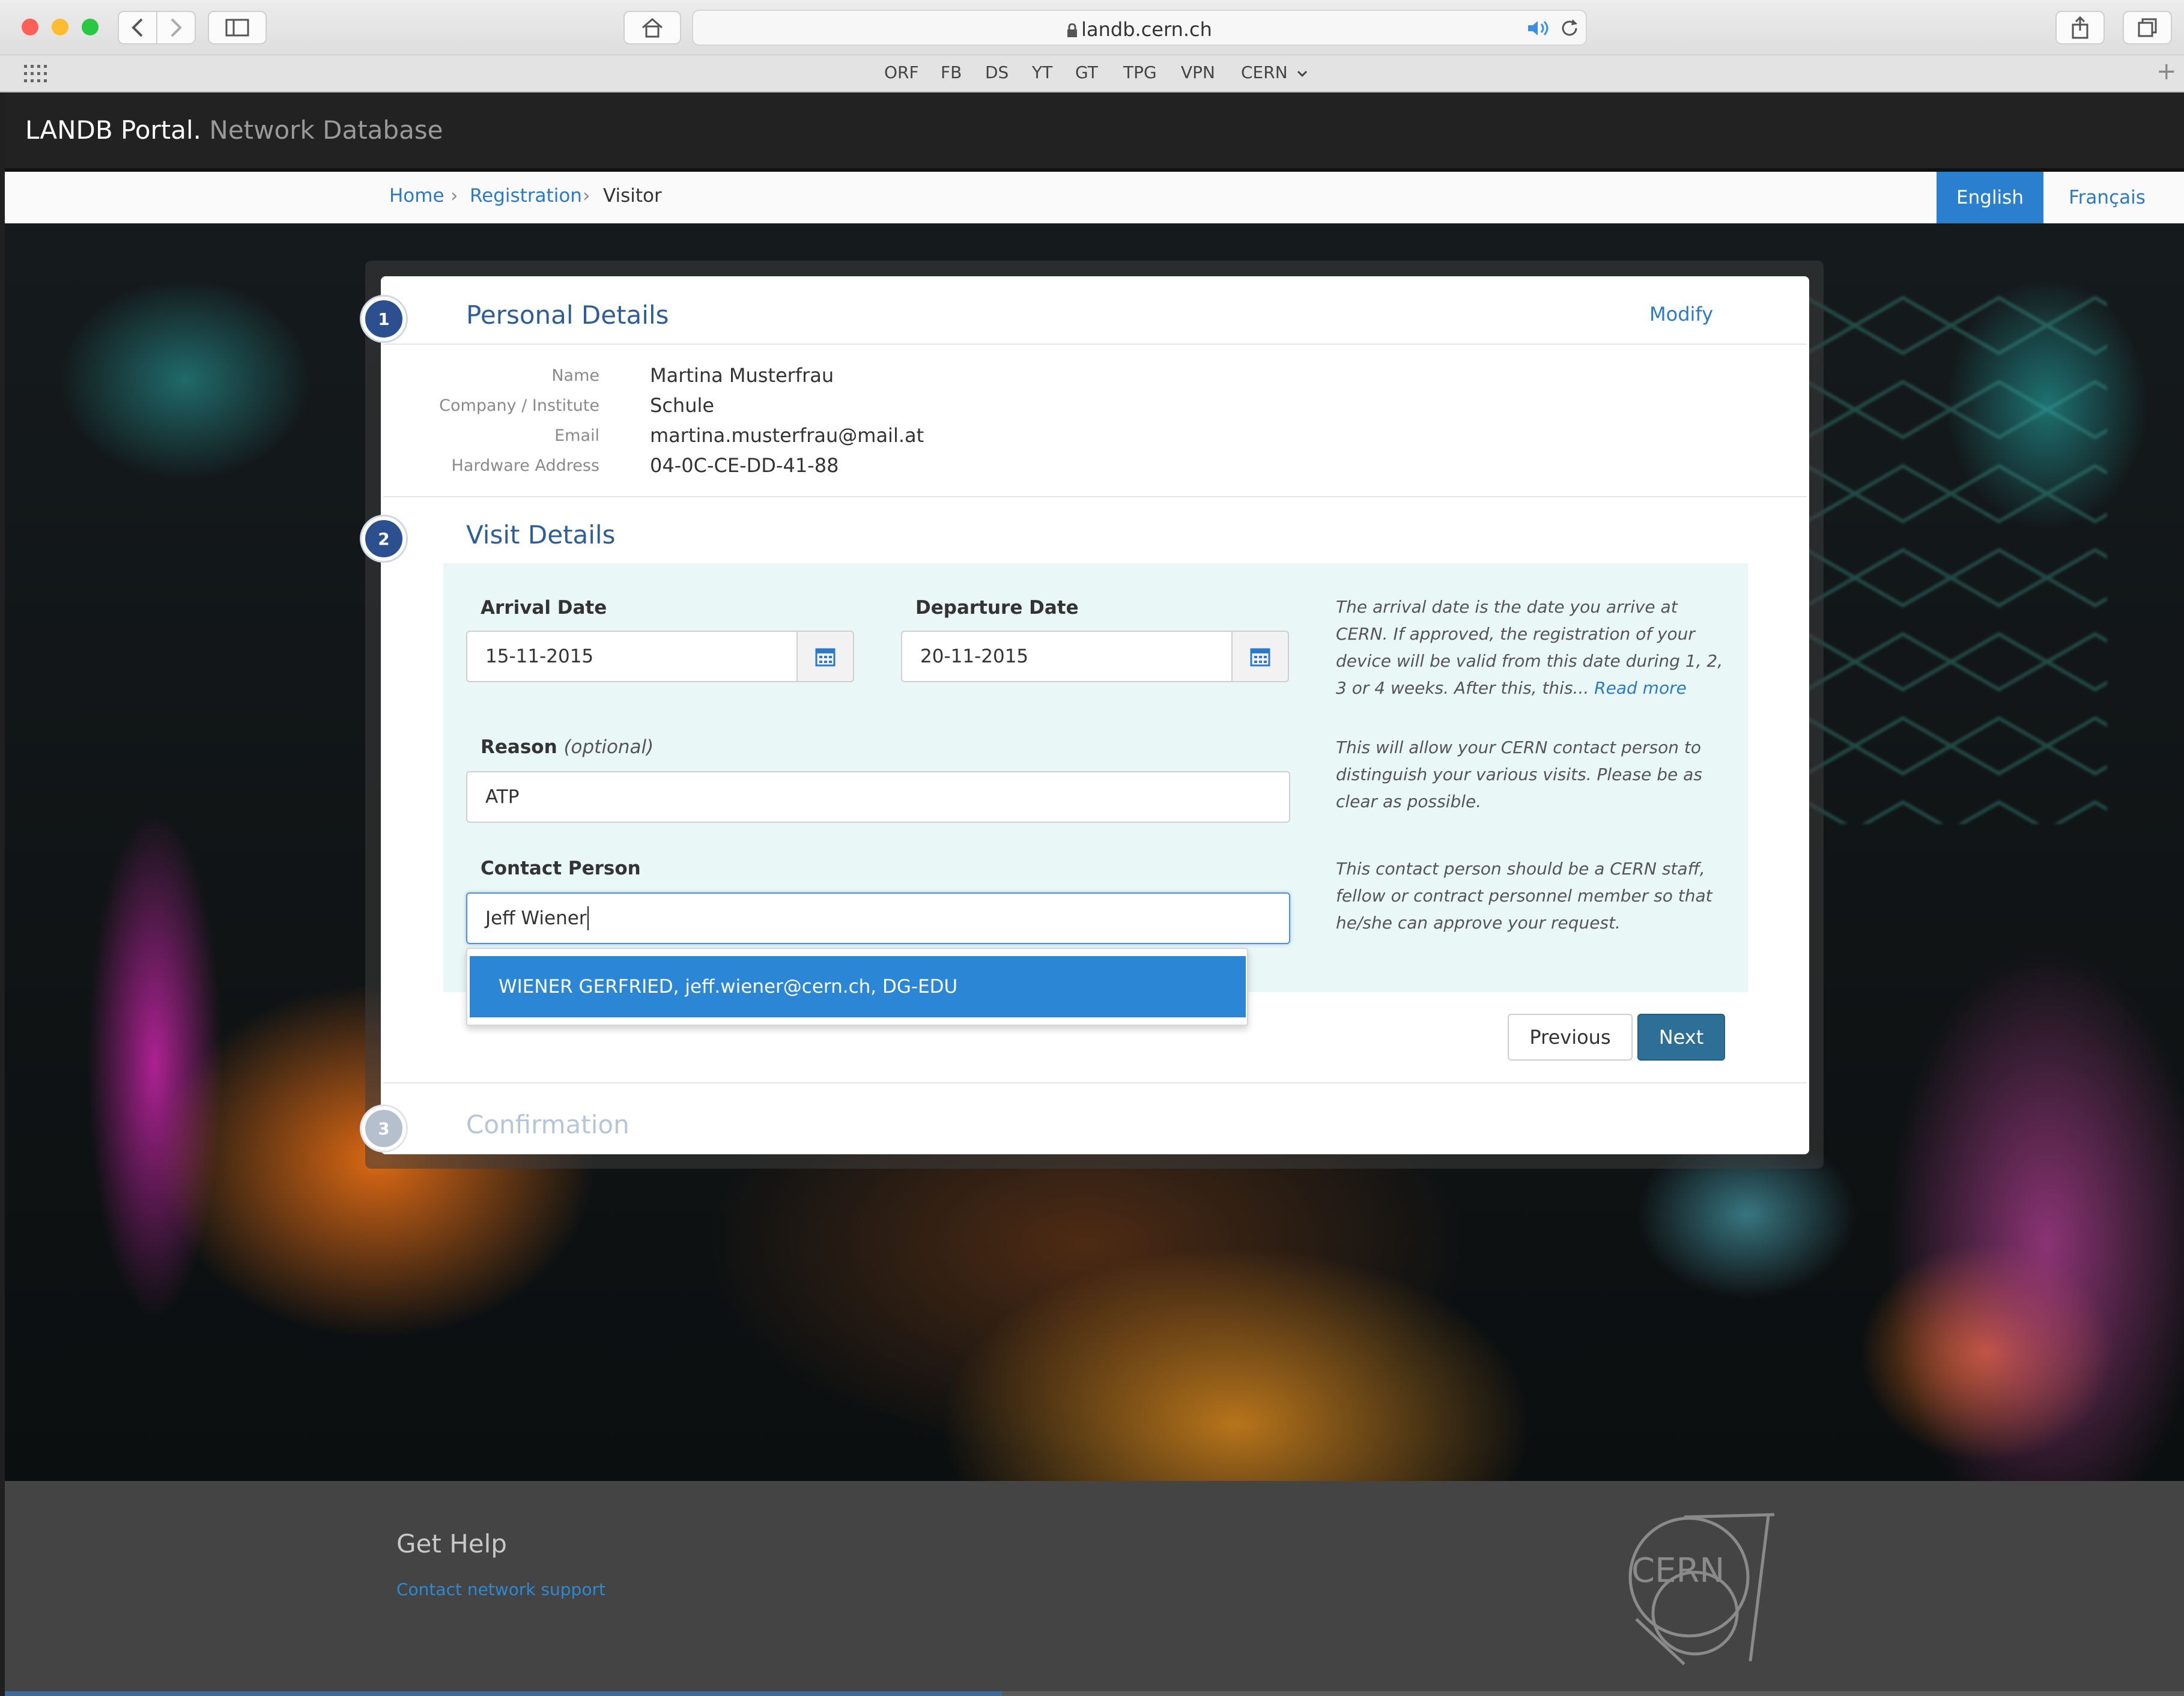 The image size is (2184, 1696). What do you see at coordinates (577, 435) in the screenshot?
I see `email-label: Email` at bounding box center [577, 435].